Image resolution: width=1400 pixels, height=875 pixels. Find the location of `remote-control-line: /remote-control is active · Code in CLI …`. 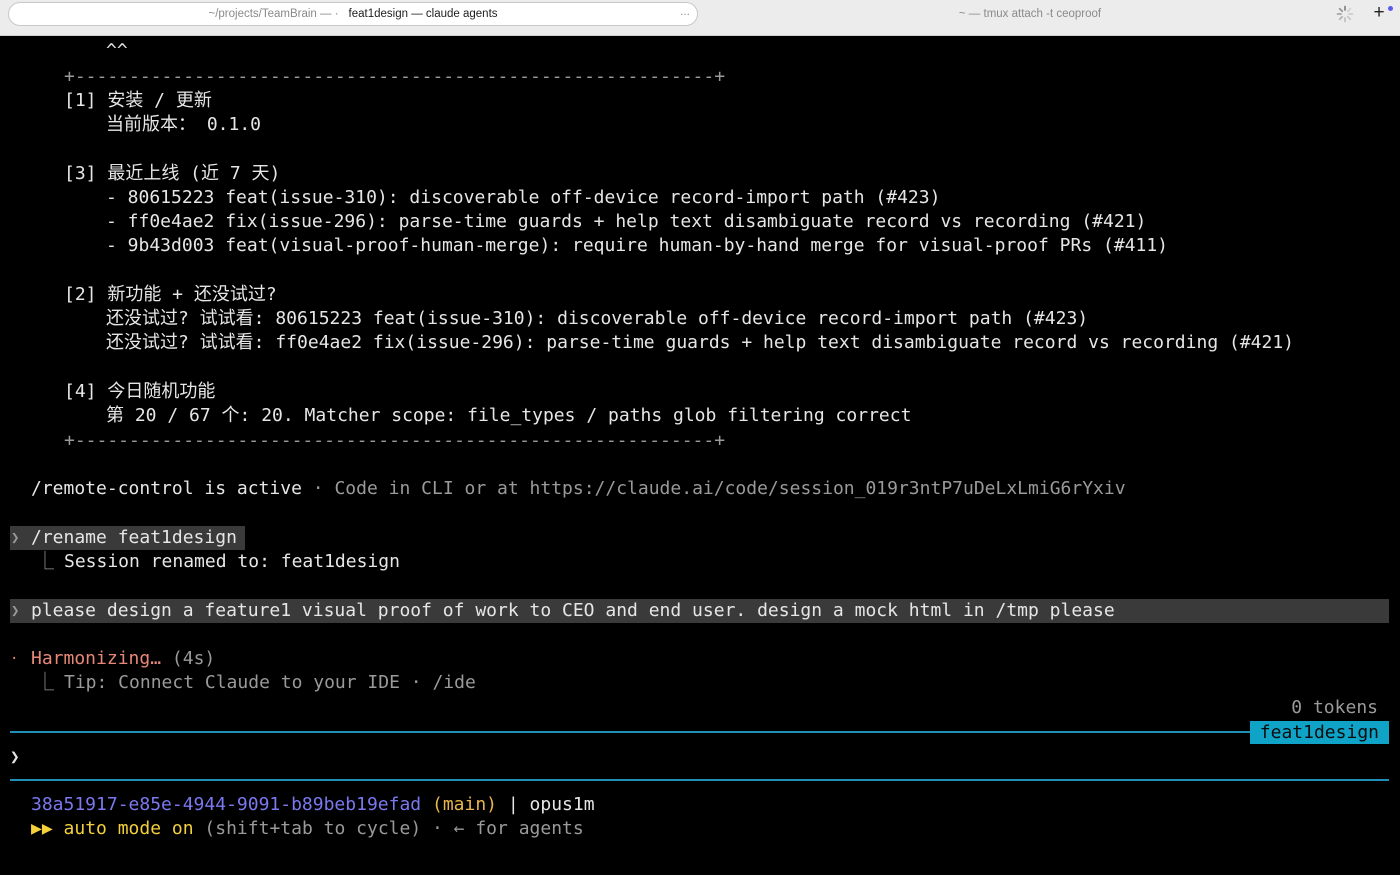

remote-control-line: /remote-control is active · Code in CLI … is located at coordinates (578, 489).